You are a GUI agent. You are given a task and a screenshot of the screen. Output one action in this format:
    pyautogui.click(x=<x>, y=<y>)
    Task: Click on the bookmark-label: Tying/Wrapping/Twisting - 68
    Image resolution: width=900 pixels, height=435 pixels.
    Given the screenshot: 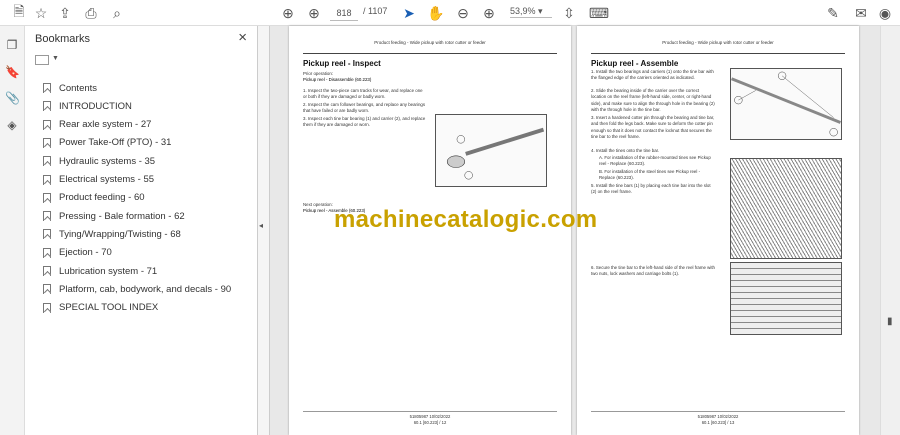 What is the action you would take?
    pyautogui.click(x=120, y=234)
    